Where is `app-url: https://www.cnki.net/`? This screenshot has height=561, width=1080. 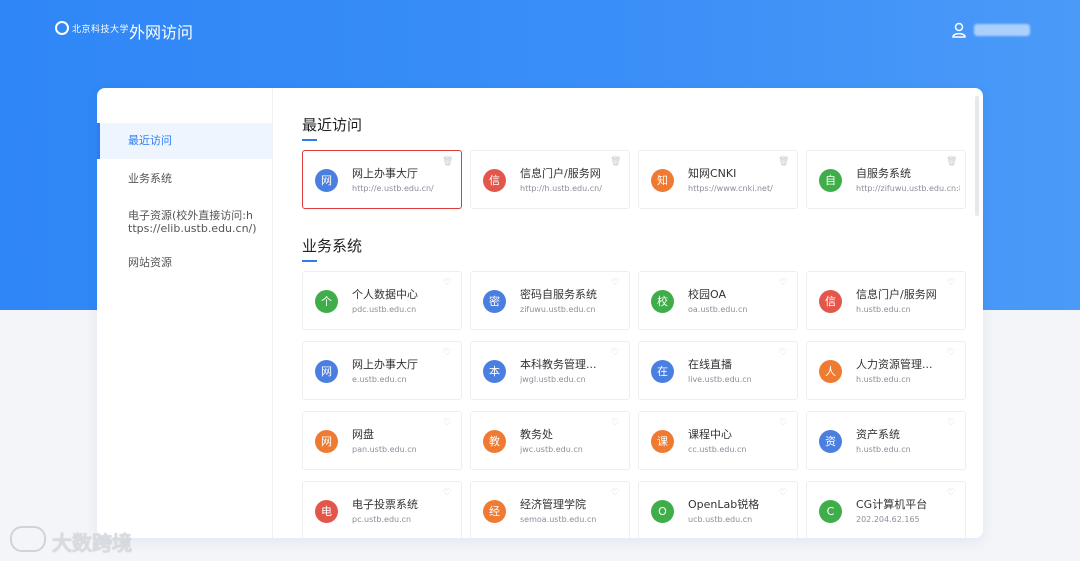 app-url: https://www.cnki.net/ is located at coordinates (730, 188).